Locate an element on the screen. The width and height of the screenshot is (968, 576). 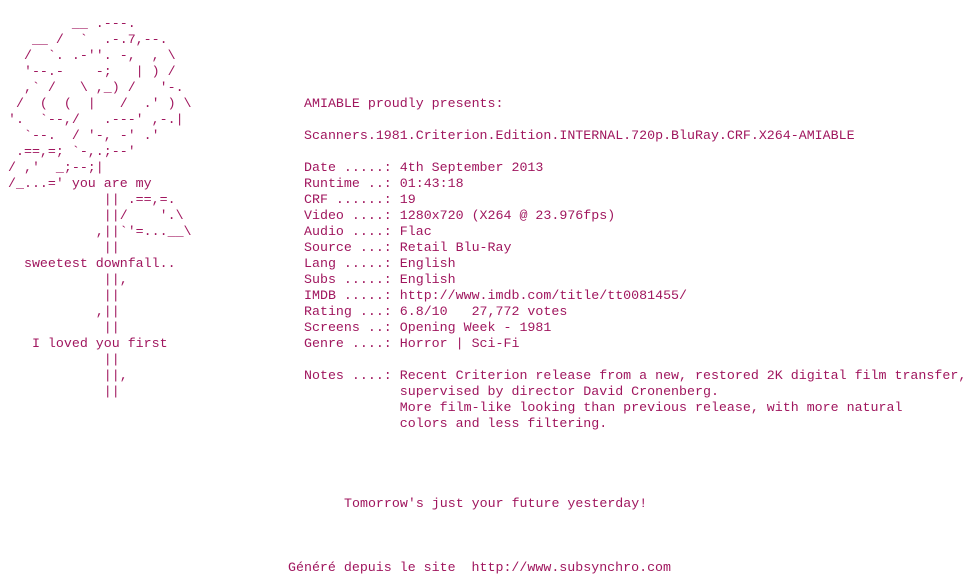
info-subs: Subs .....: English is located at coordinates (380, 279).